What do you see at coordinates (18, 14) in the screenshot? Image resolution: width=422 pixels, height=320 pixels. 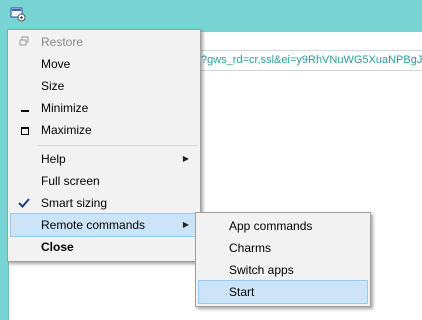 I see `remote-desktop-window-icon` at bounding box center [18, 14].